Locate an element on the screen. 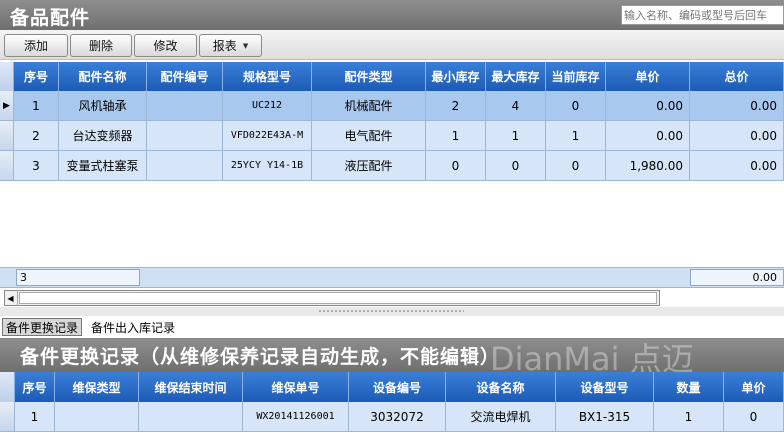 This screenshot has height=432, width=784. column-header-part-code: 配件编号 is located at coordinates (185, 76).